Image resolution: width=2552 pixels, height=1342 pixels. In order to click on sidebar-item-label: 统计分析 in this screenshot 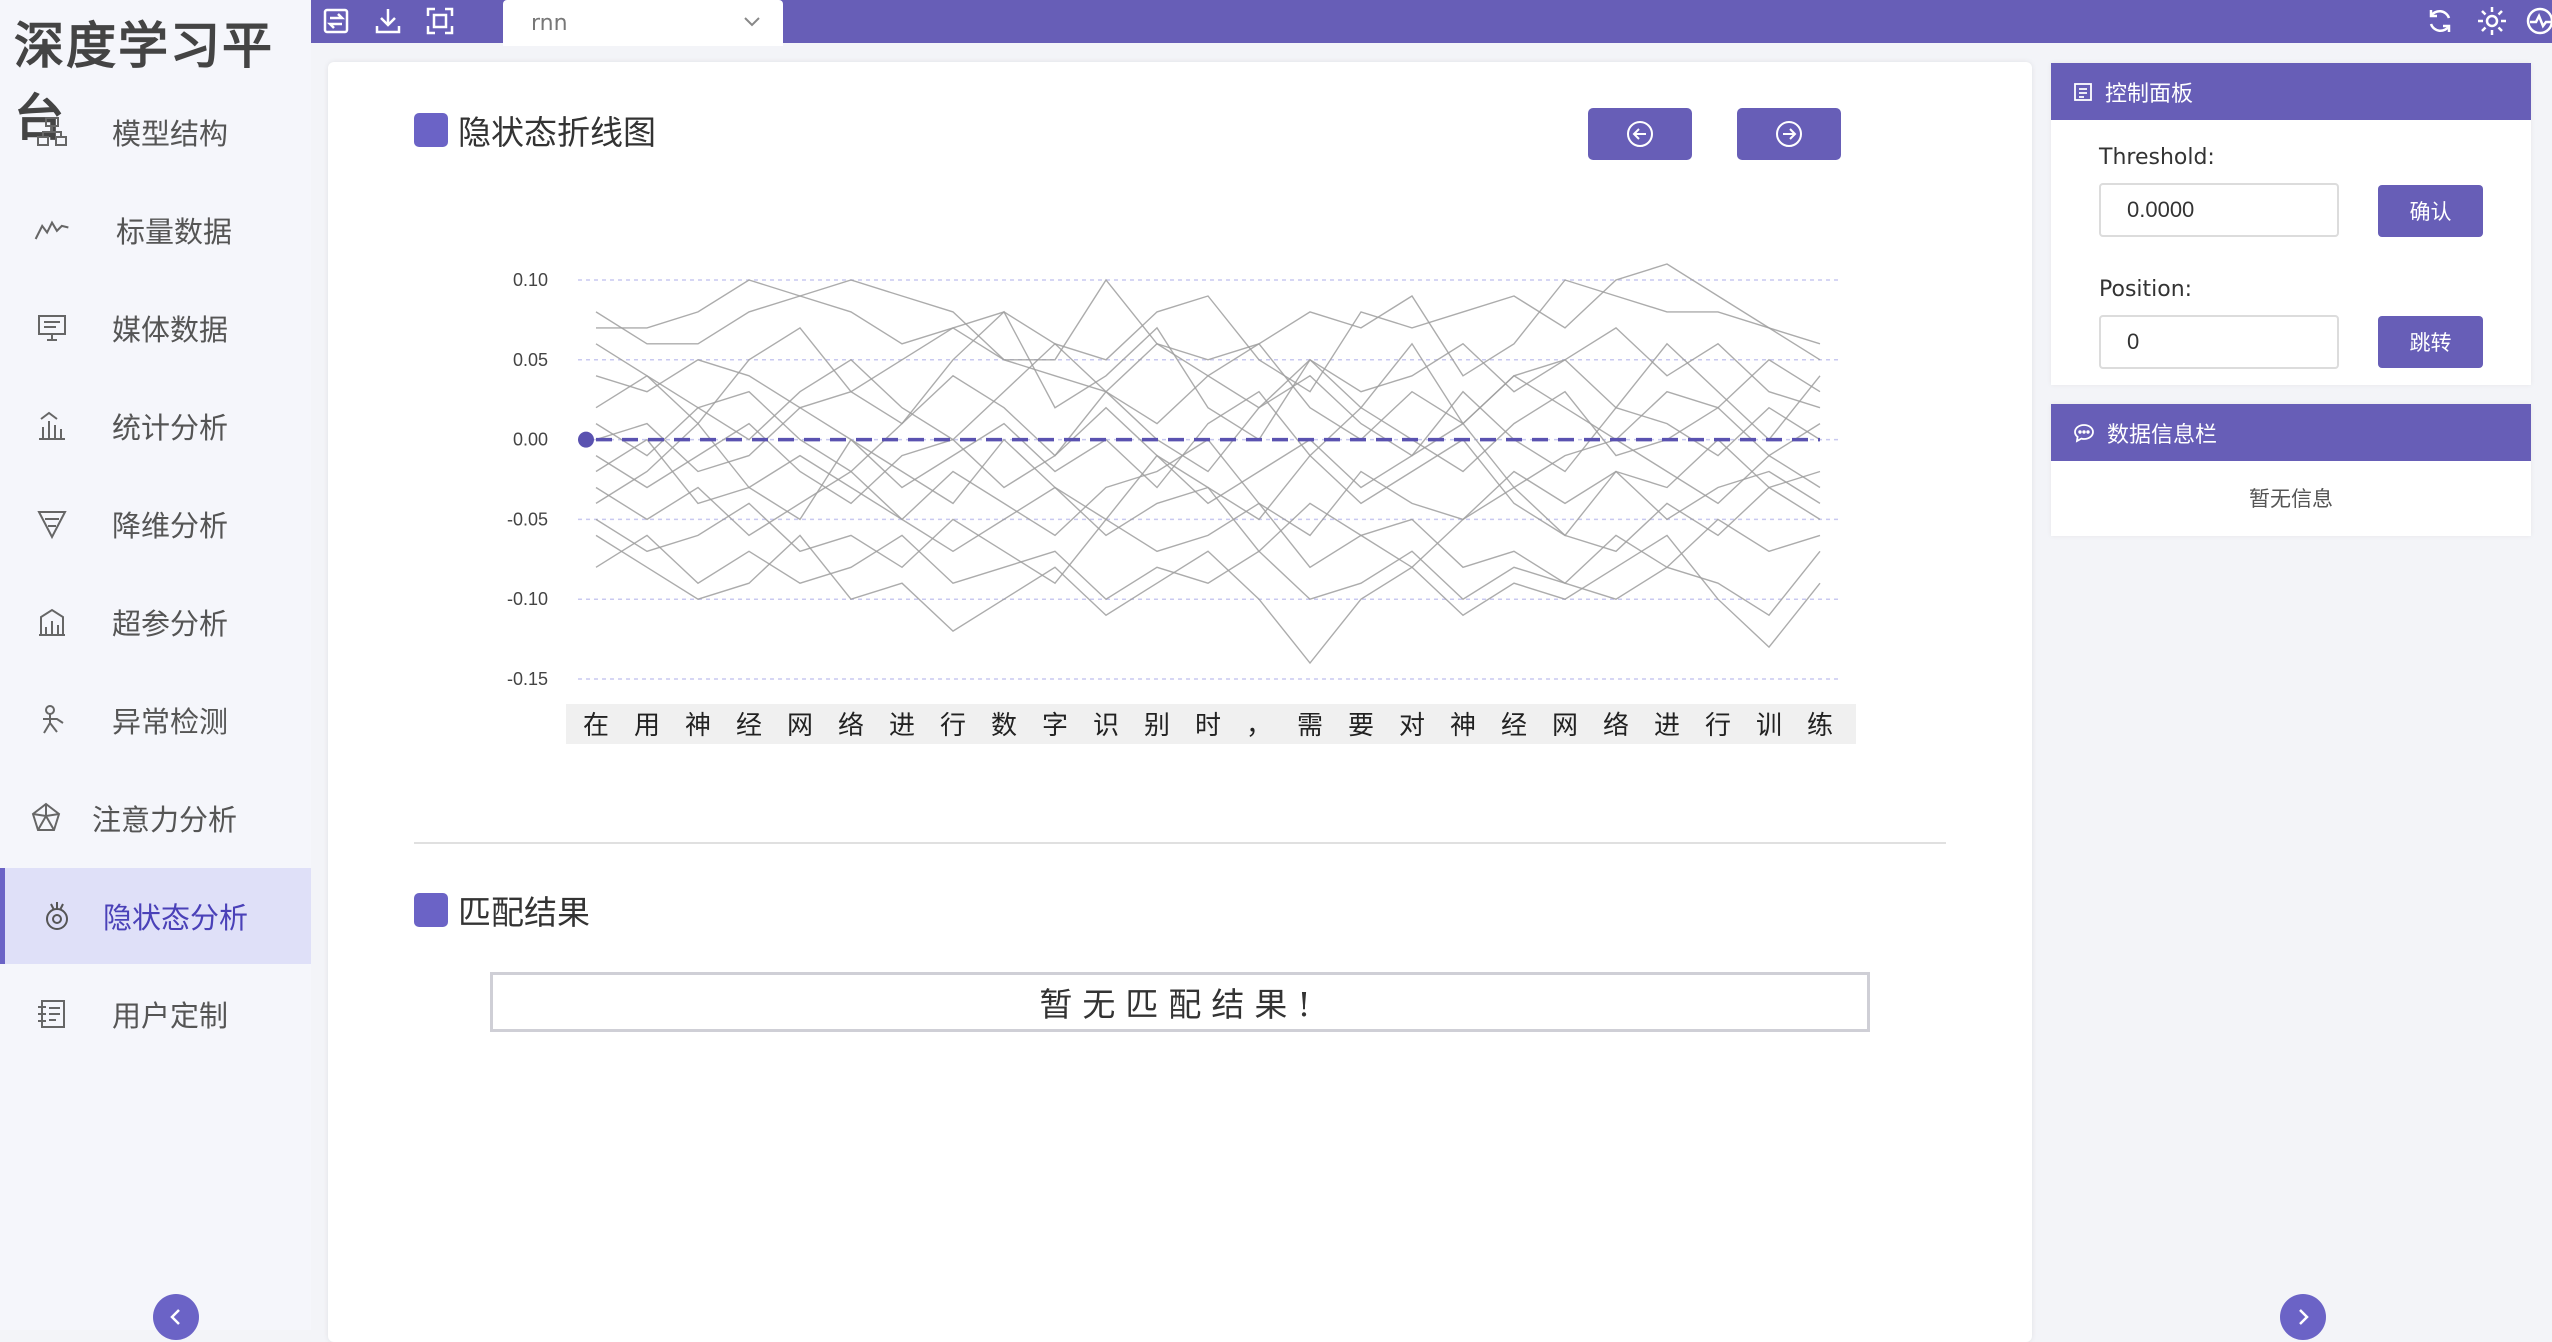, I will do `click(170, 428)`.